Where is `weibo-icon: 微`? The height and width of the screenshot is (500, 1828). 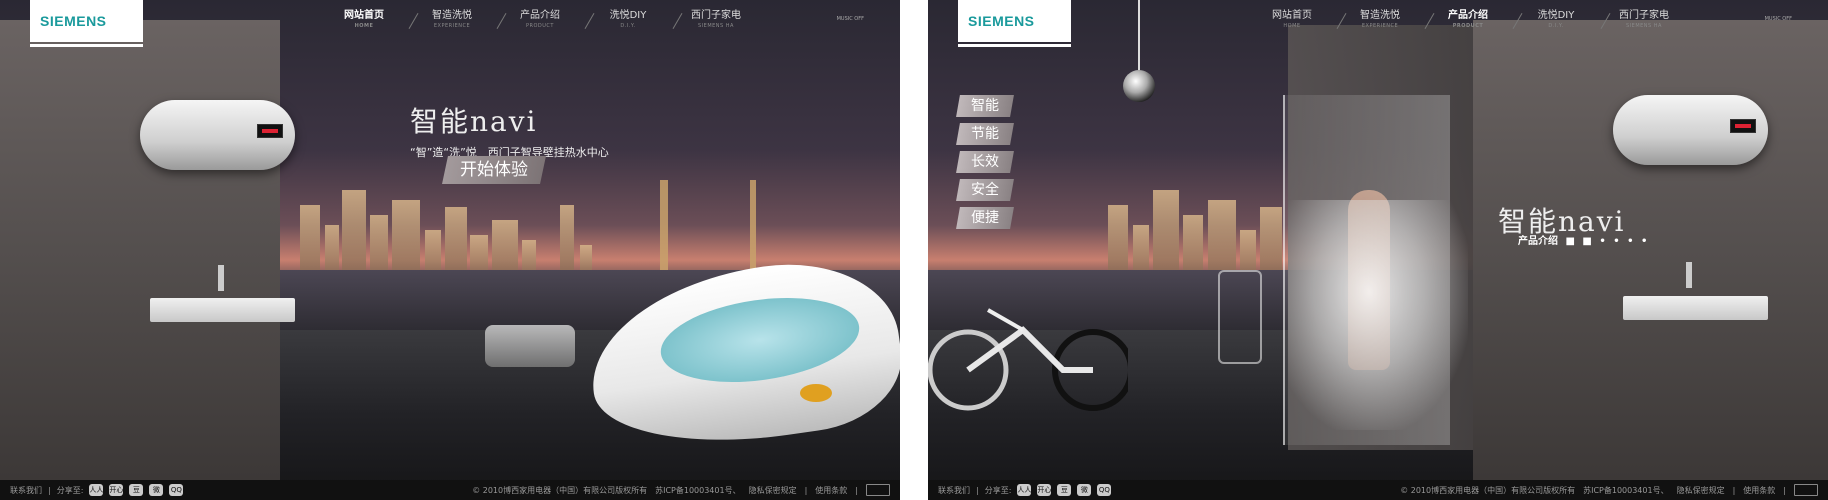 weibo-icon: 微 is located at coordinates (156, 490).